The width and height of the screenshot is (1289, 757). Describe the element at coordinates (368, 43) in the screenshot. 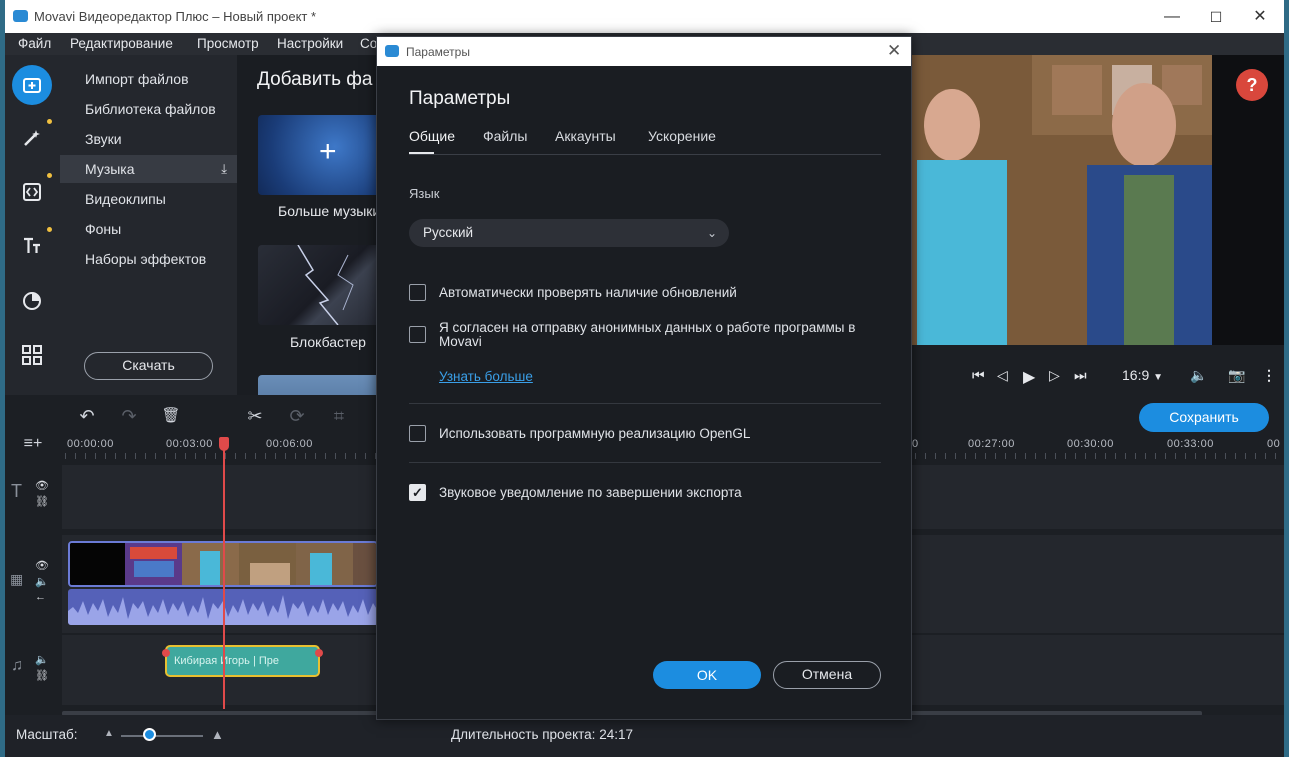

I see `menu-more: Со` at that location.